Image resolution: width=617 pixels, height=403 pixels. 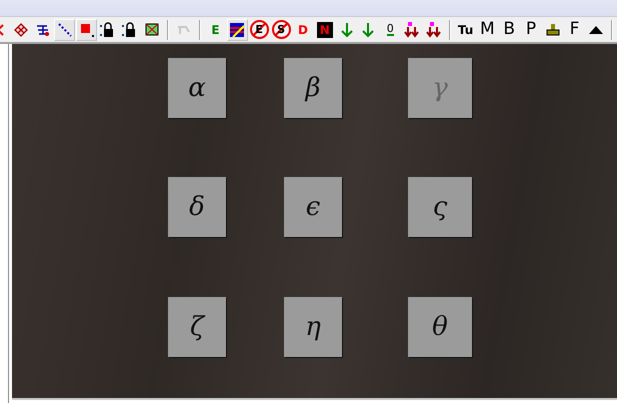 What do you see at coordinates (197, 88) in the screenshot?
I see `letter-tile: α` at bounding box center [197, 88].